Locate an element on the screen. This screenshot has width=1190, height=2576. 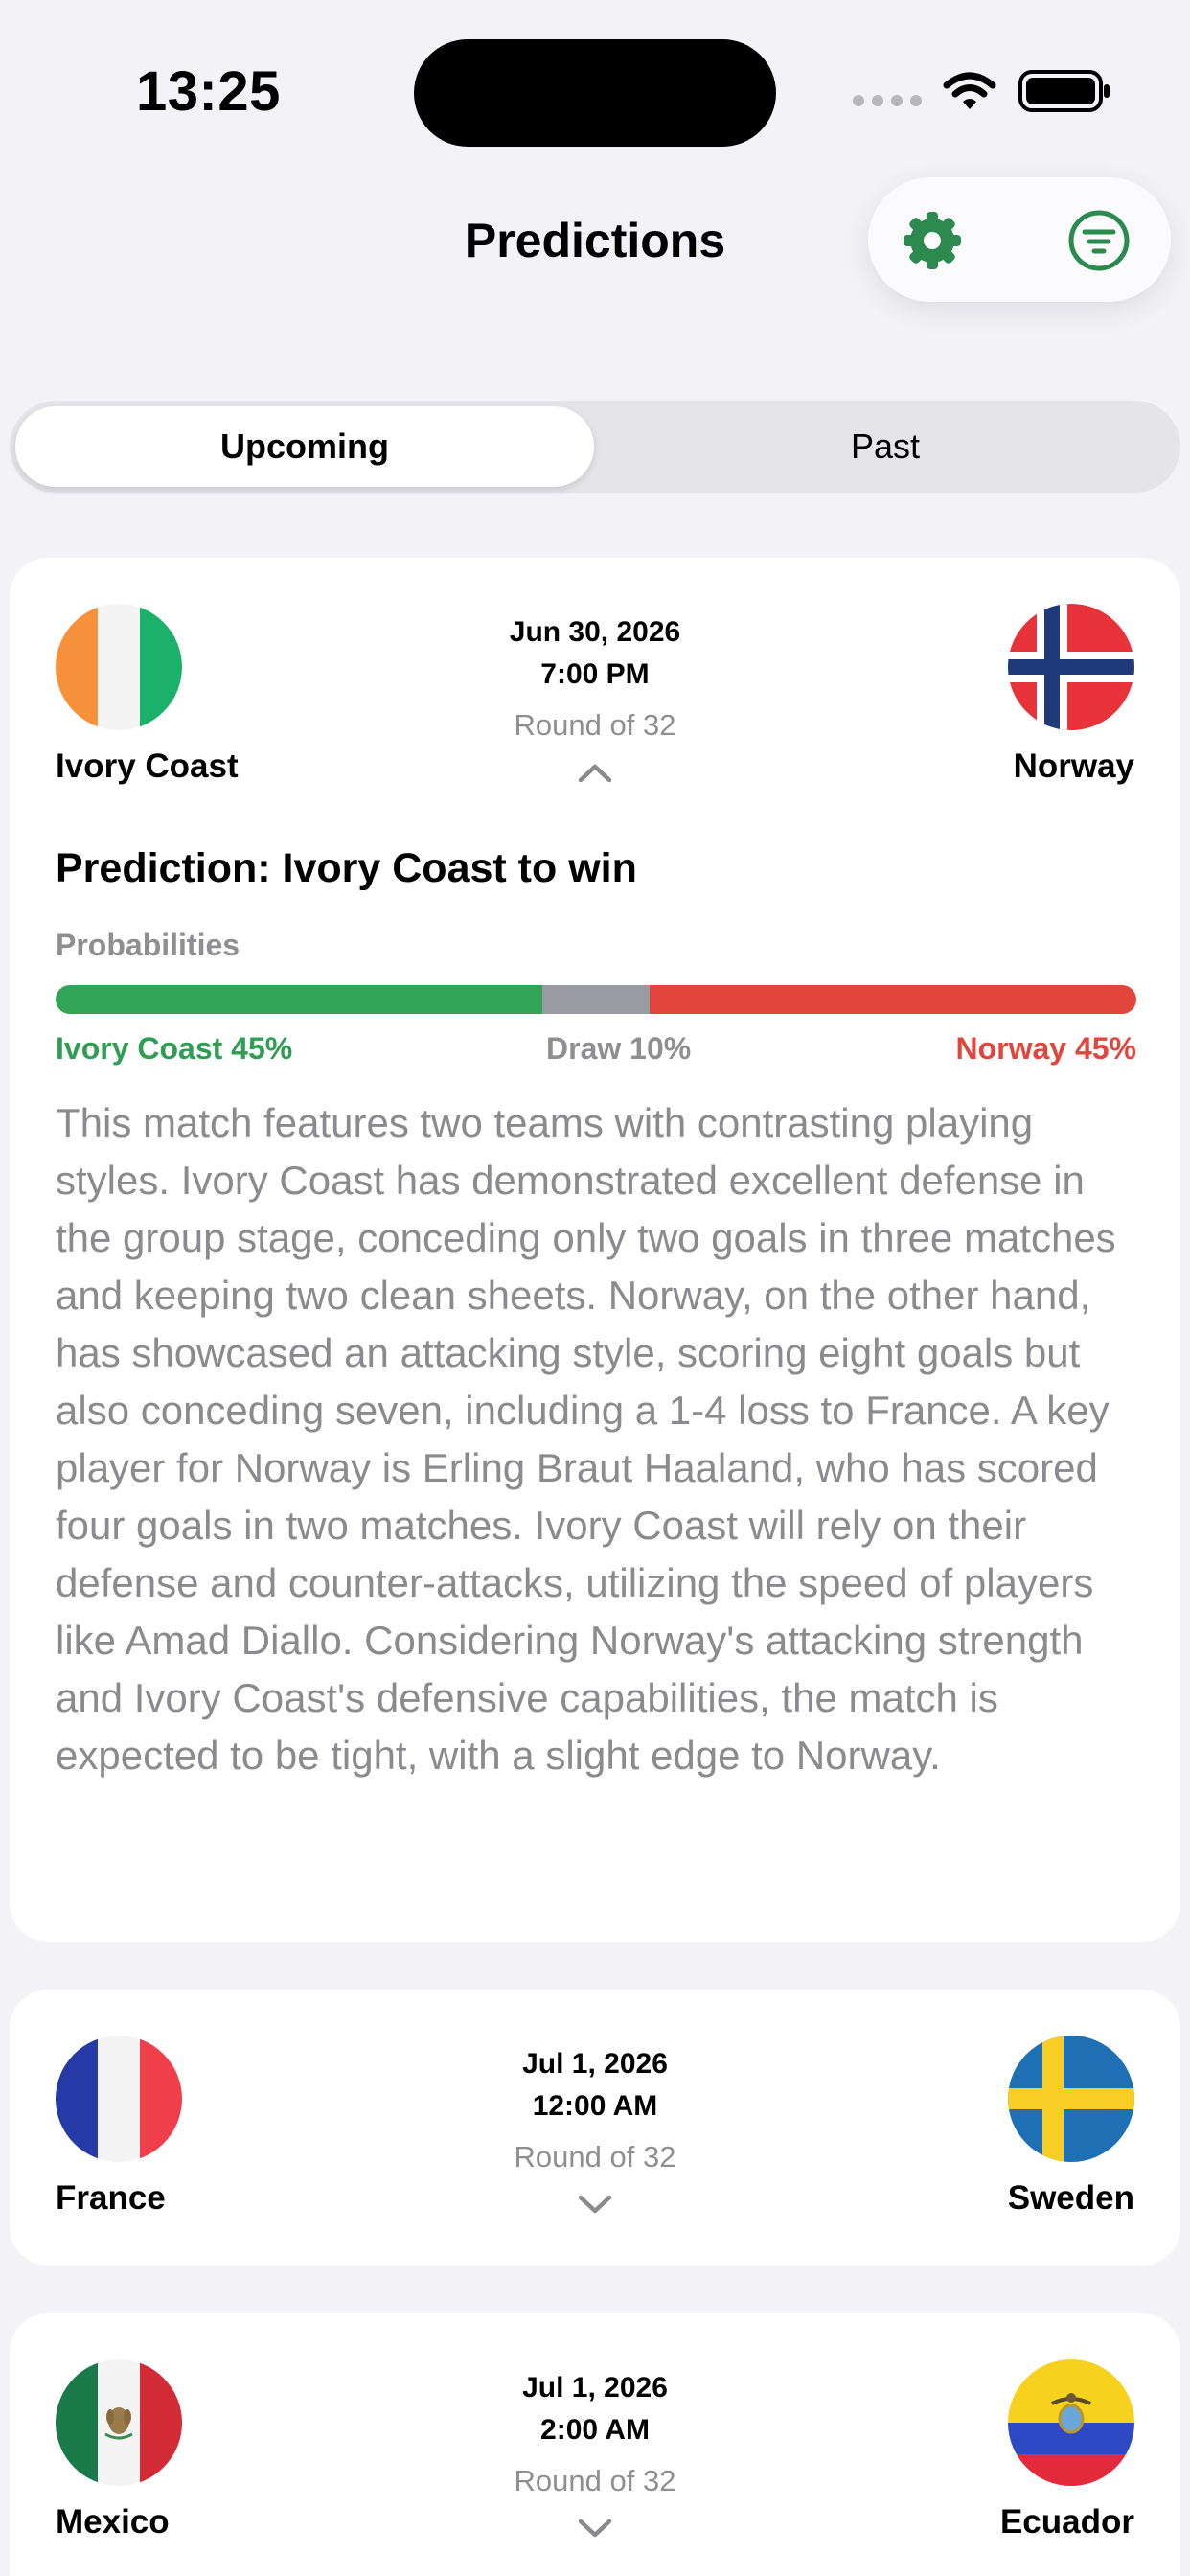
match-info: Jul 1, 2026 12:00 AM Round of 32 is located at coordinates (595, 2129).